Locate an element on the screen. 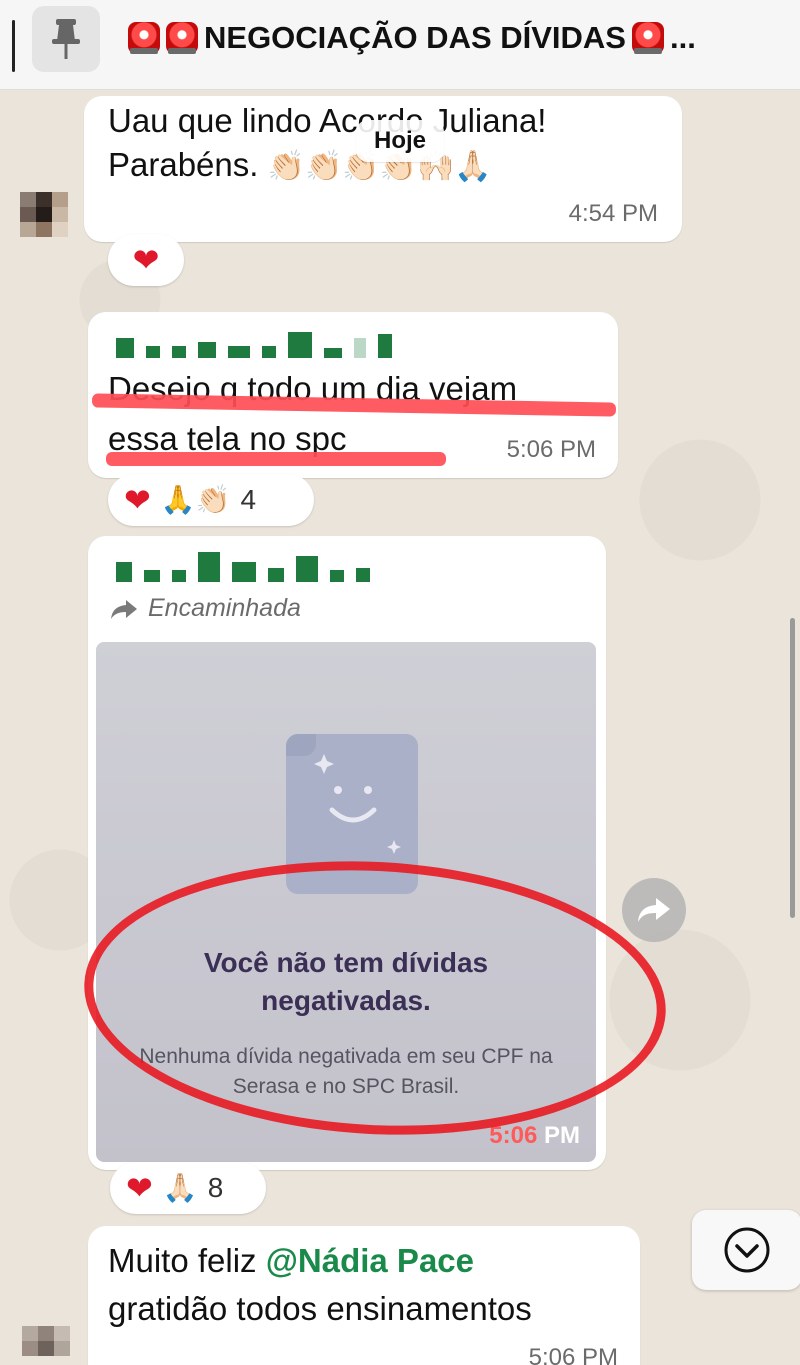 The height and width of the screenshot is (1365, 800). mention: @Nádia Pace is located at coordinates (370, 1260).